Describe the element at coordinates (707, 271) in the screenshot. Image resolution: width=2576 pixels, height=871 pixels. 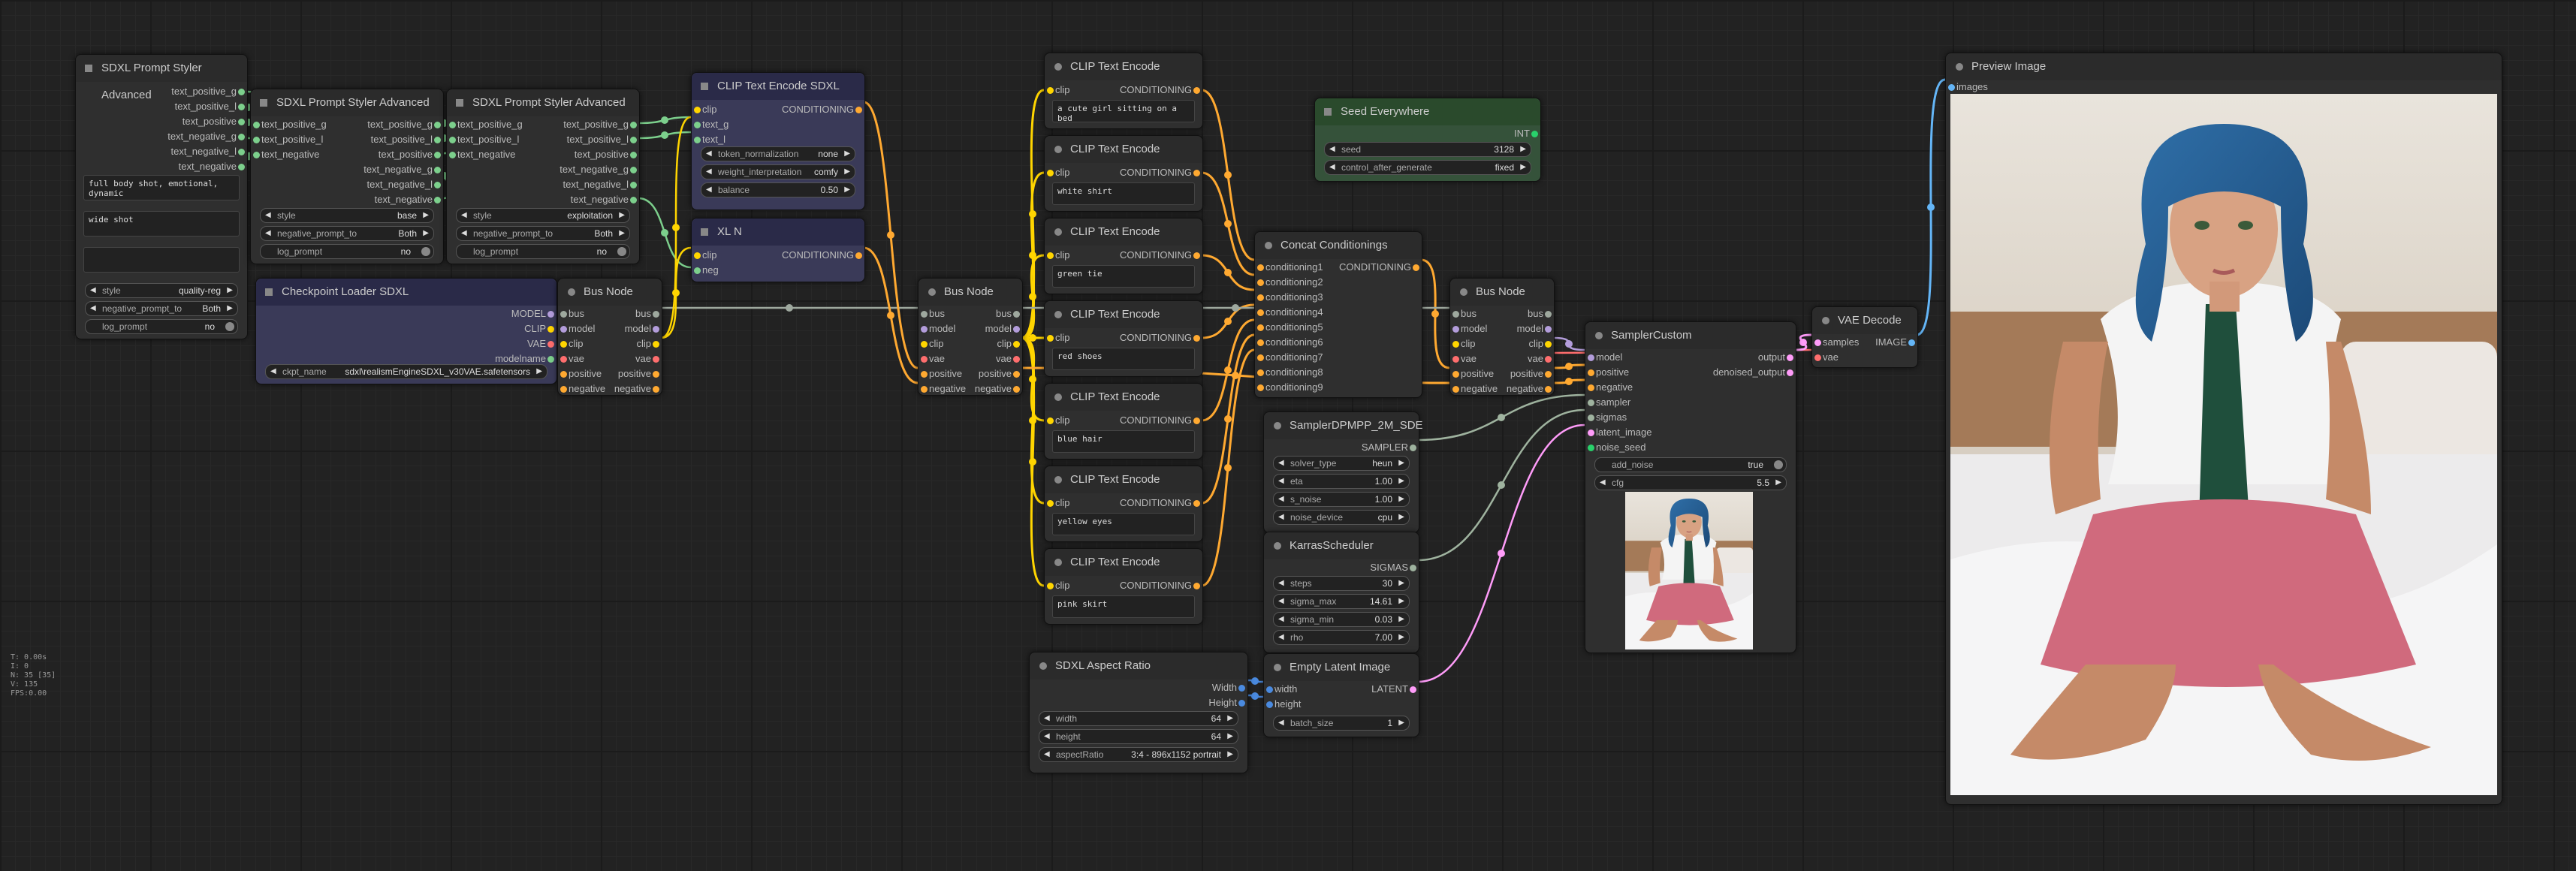
I see `xln-in-1-input: neg` at that location.